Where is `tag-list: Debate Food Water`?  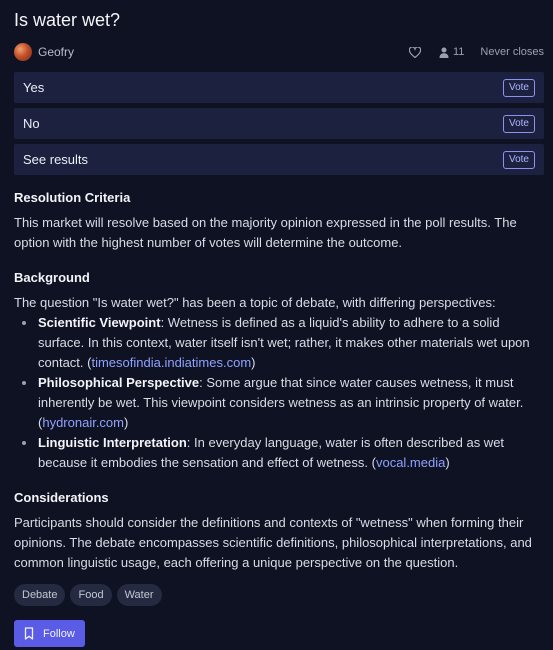 tag-list: Debate Food Water is located at coordinates (279, 595).